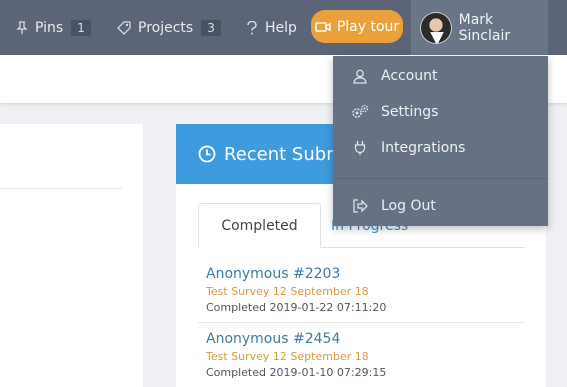  I want to click on menu-item-integrations: Integrations, so click(440, 148).